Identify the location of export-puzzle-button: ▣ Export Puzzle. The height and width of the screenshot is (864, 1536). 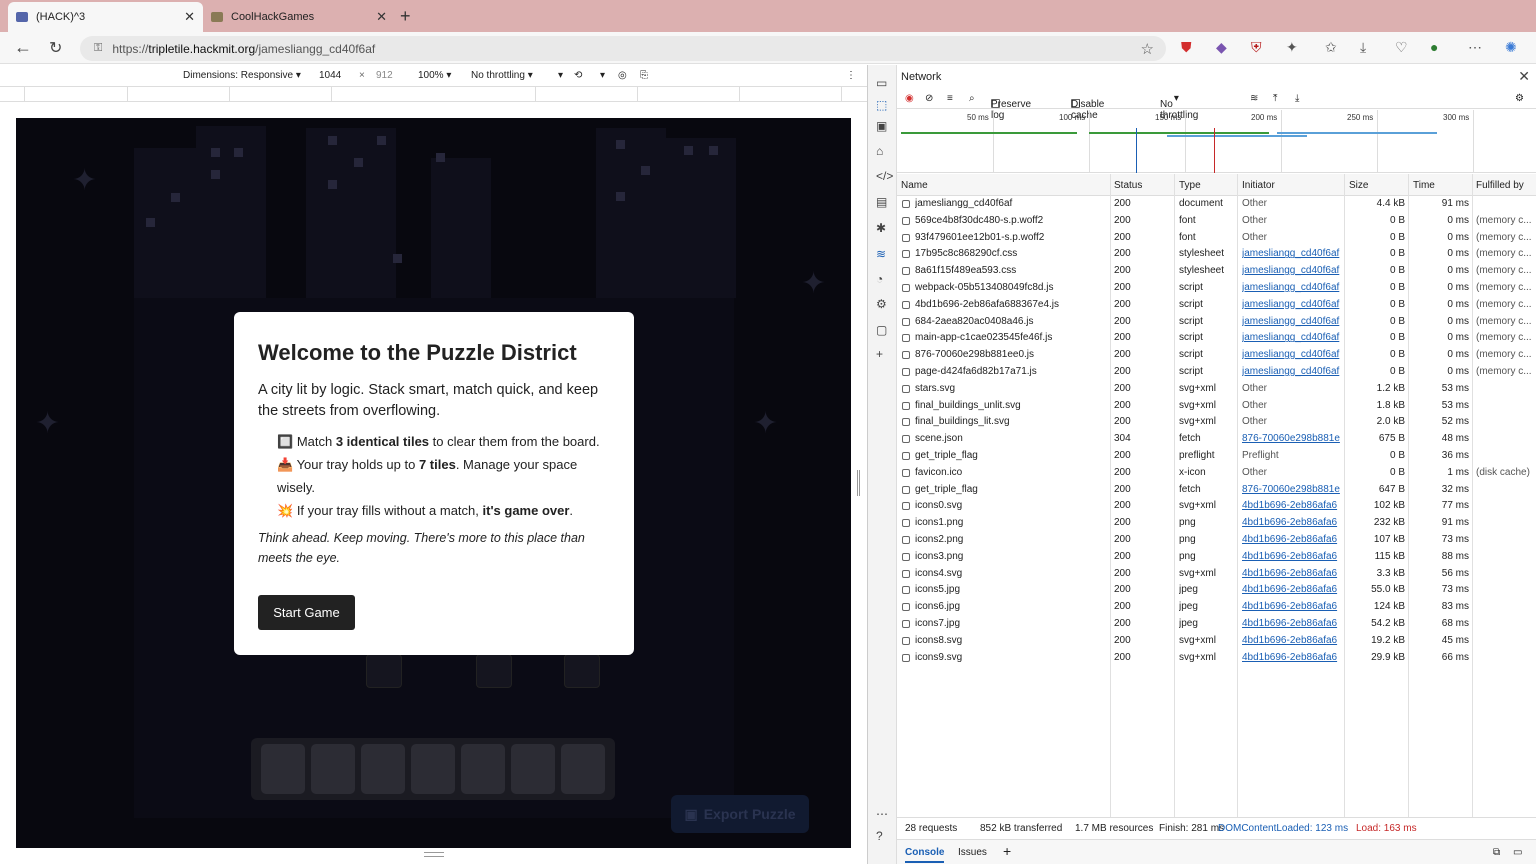
(740, 814).